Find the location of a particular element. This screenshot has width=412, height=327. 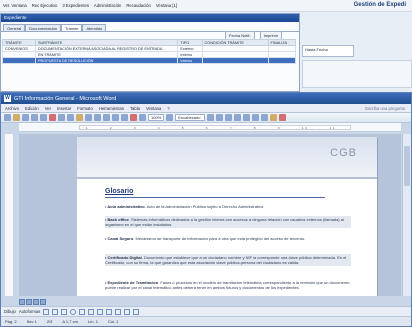

word-icon: W is located at coordinates (7, 98).